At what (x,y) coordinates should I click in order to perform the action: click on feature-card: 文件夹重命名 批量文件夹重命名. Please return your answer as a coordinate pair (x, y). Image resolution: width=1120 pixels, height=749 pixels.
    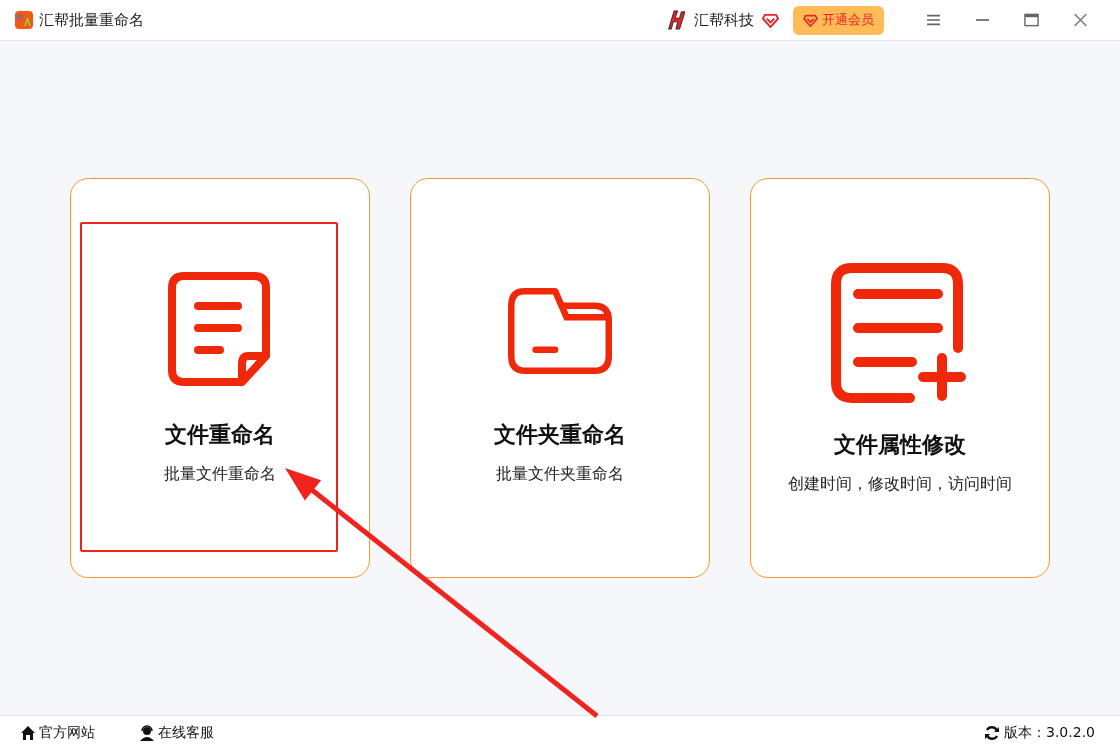
    Looking at the image, I should click on (560, 378).